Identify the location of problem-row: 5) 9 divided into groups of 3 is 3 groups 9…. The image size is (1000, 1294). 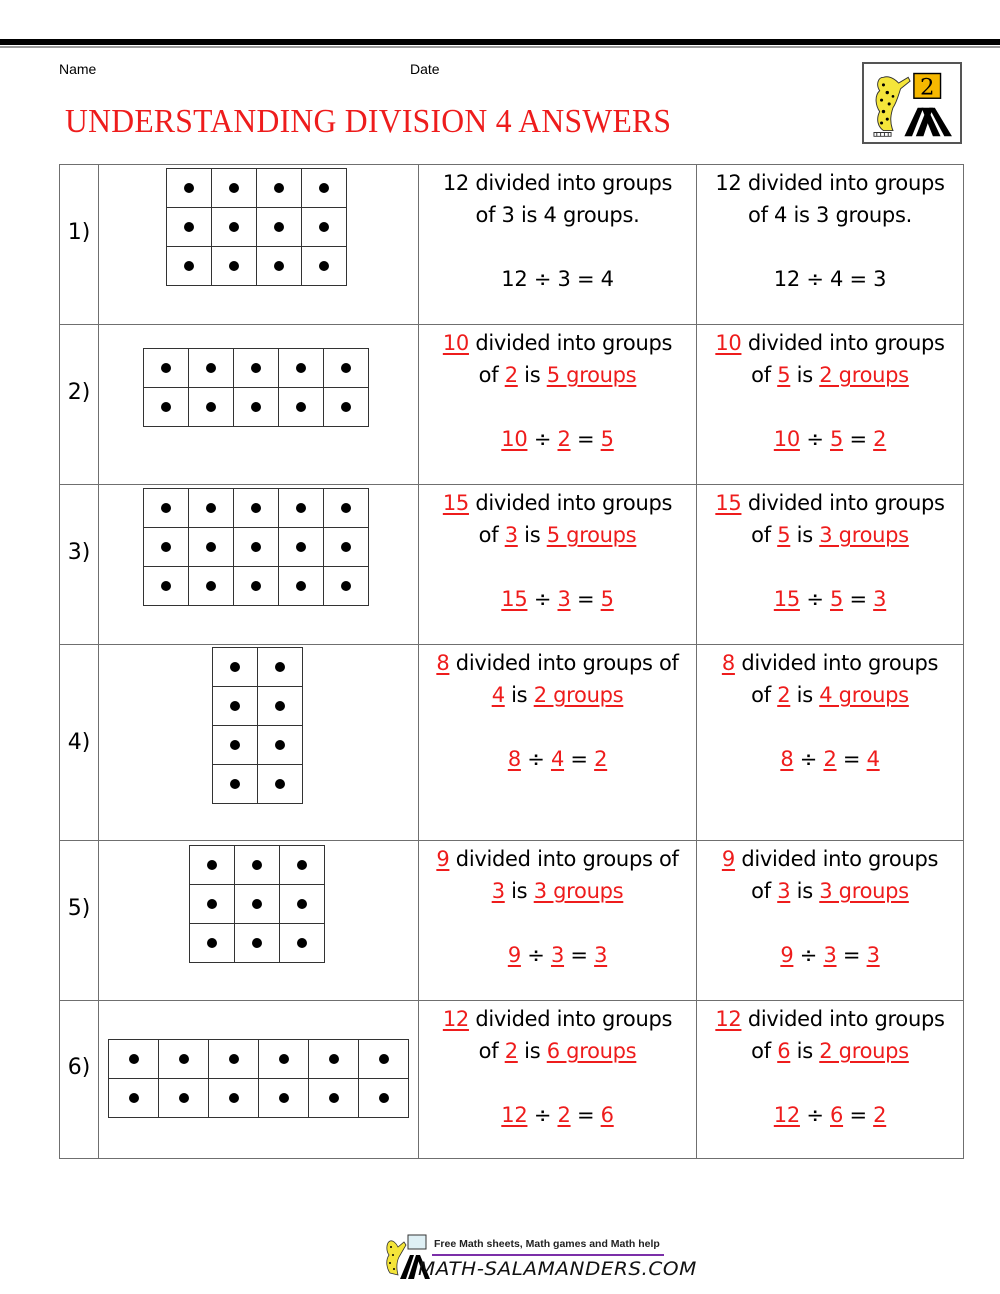
(511, 920).